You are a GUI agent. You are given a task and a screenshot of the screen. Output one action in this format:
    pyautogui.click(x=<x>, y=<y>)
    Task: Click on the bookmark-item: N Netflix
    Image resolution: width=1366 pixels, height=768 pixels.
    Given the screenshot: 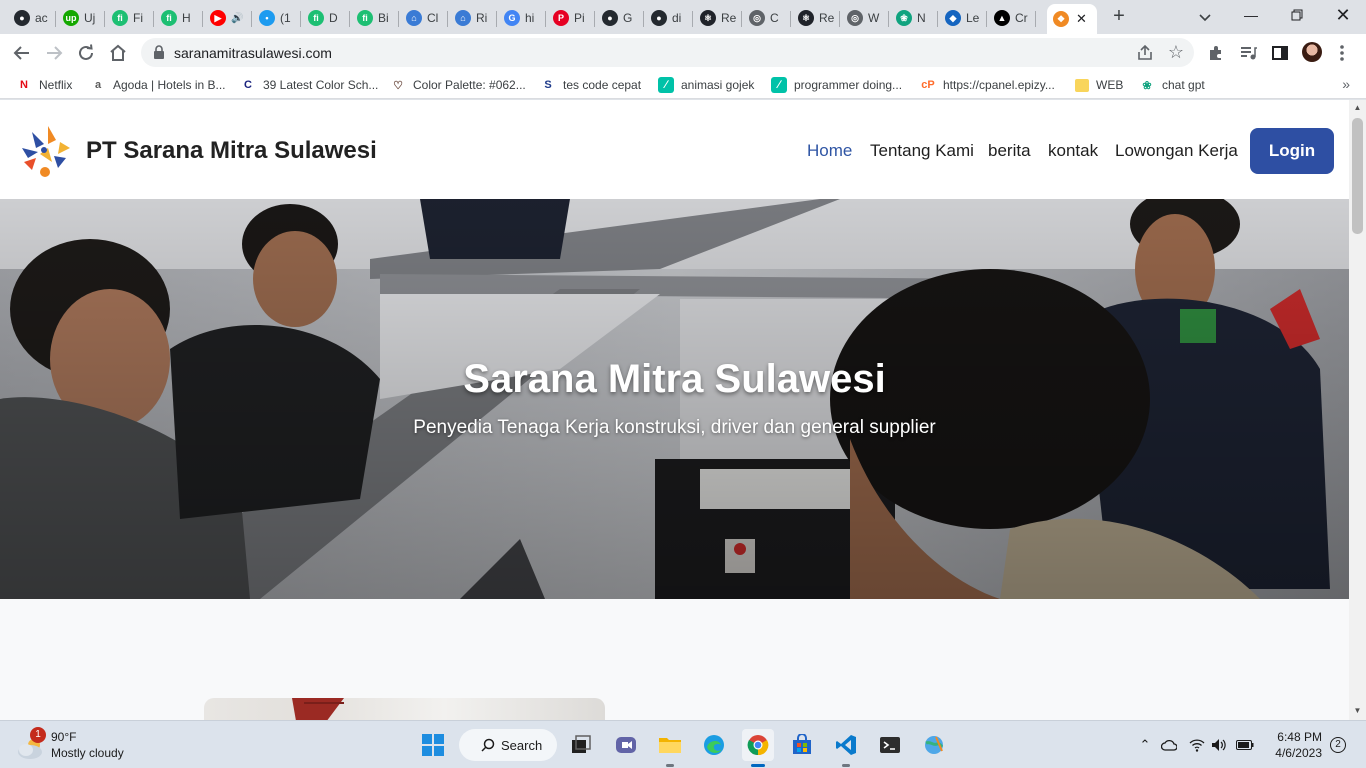 What is the action you would take?
    pyautogui.click(x=44, y=85)
    